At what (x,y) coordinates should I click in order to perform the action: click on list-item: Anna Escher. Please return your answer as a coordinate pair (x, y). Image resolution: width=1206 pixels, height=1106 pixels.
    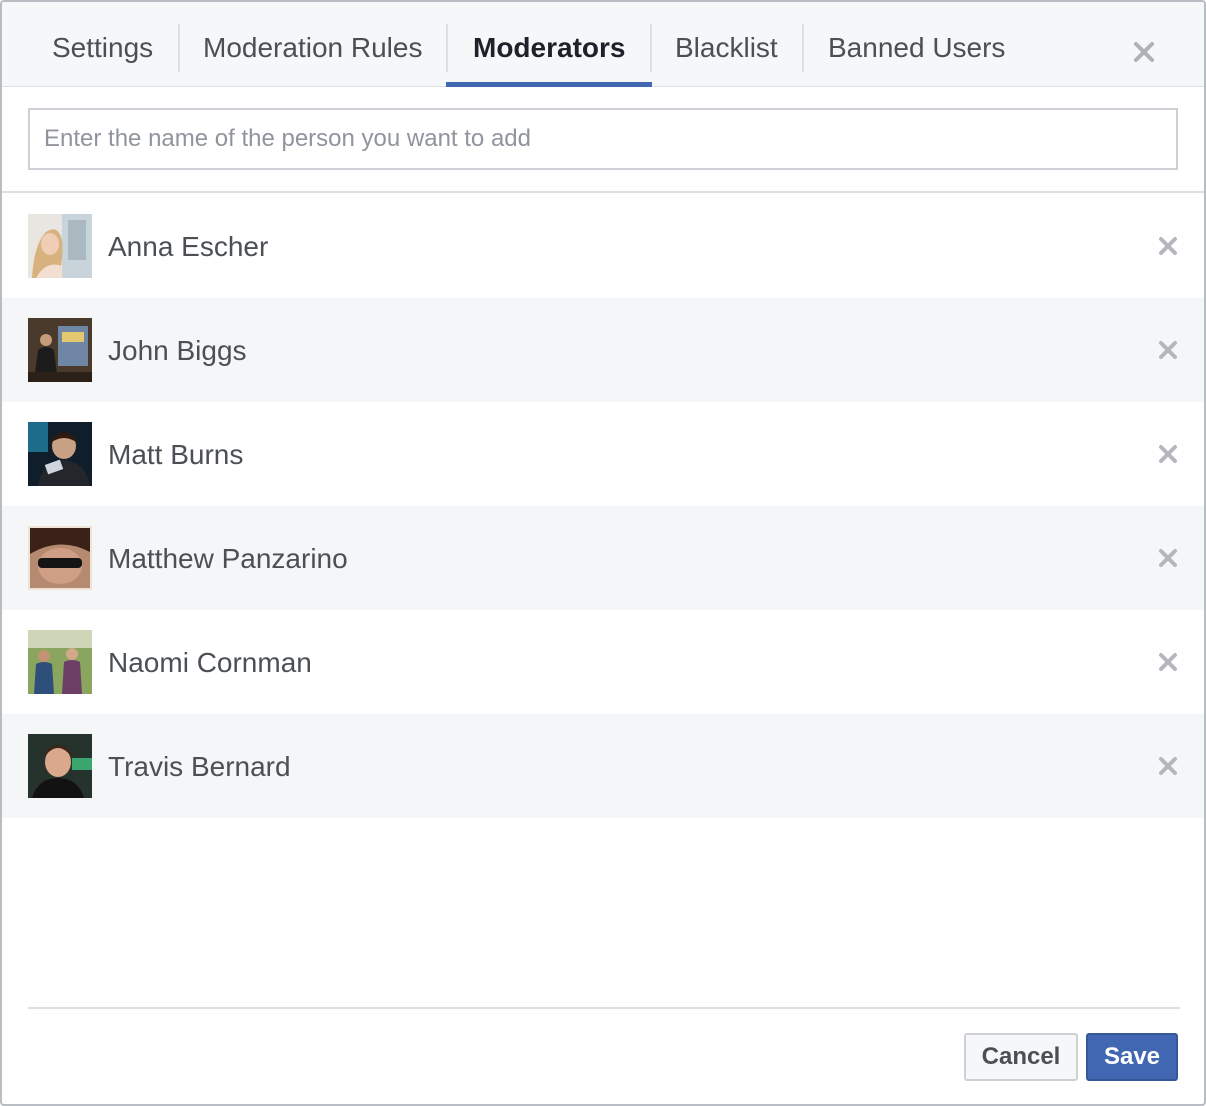
    Looking at the image, I should click on (603, 246).